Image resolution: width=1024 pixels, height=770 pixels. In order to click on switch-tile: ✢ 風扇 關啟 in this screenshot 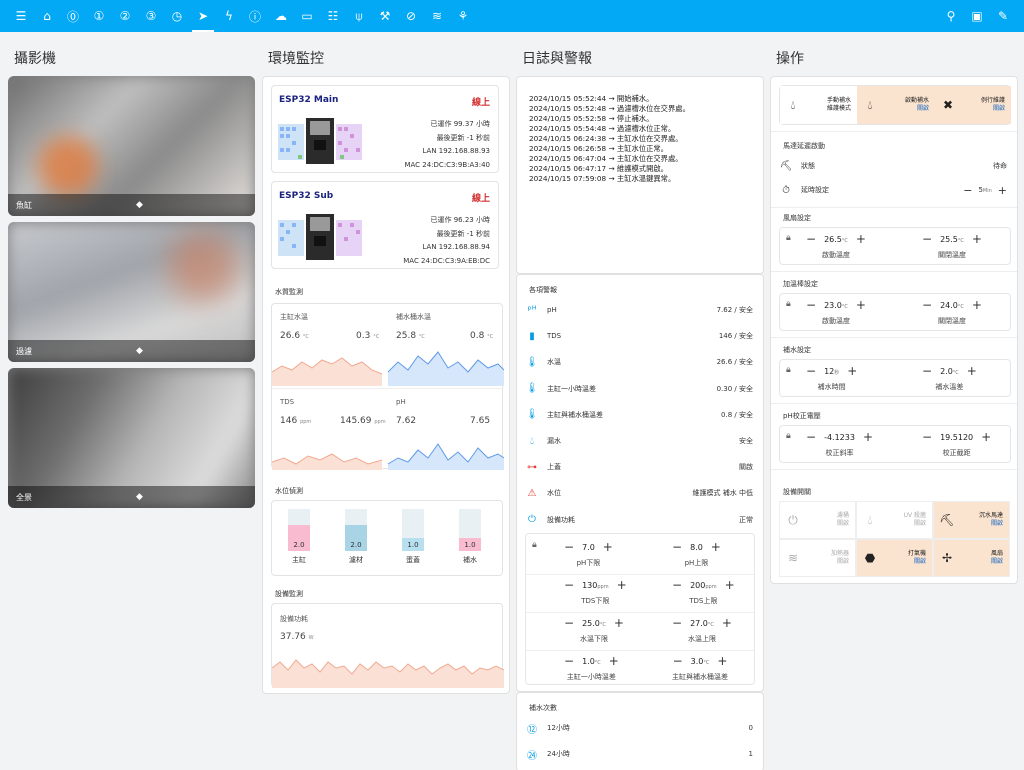, I will do `click(971, 558)`.